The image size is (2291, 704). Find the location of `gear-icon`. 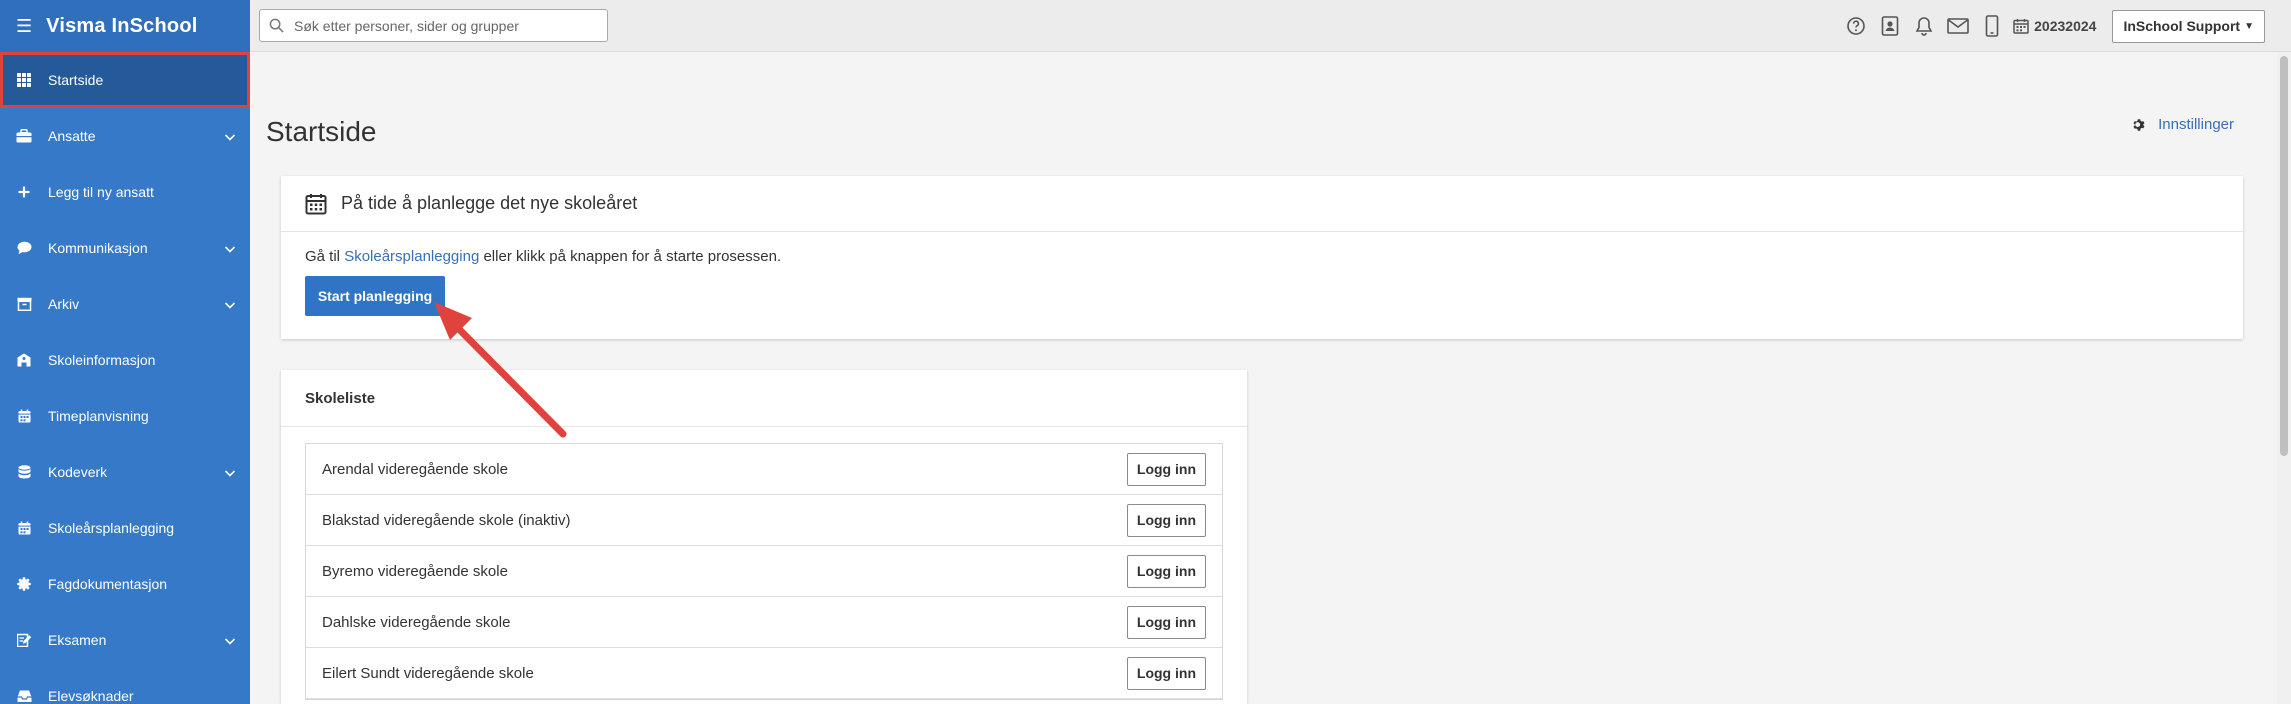

gear-icon is located at coordinates (2139, 124).